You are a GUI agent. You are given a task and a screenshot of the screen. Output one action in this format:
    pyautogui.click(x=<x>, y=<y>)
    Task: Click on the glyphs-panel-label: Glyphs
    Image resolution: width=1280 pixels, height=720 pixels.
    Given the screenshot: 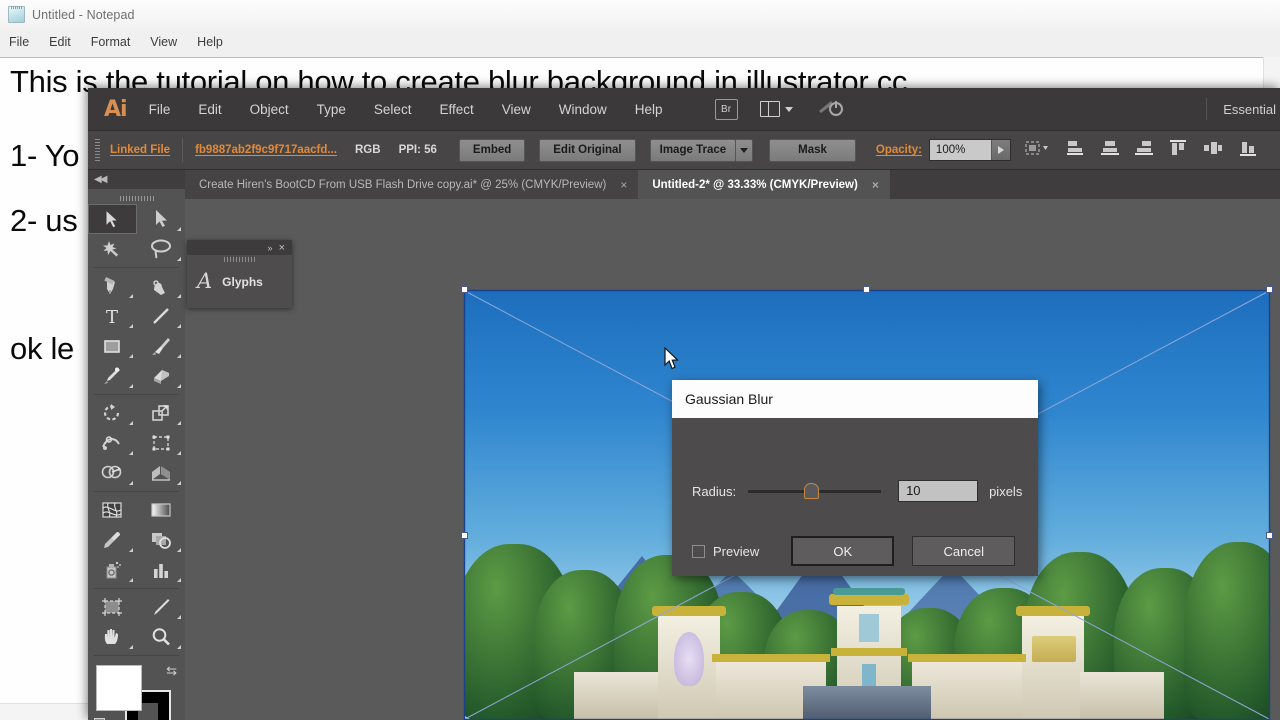 What is the action you would take?
    pyautogui.click(x=242, y=281)
    